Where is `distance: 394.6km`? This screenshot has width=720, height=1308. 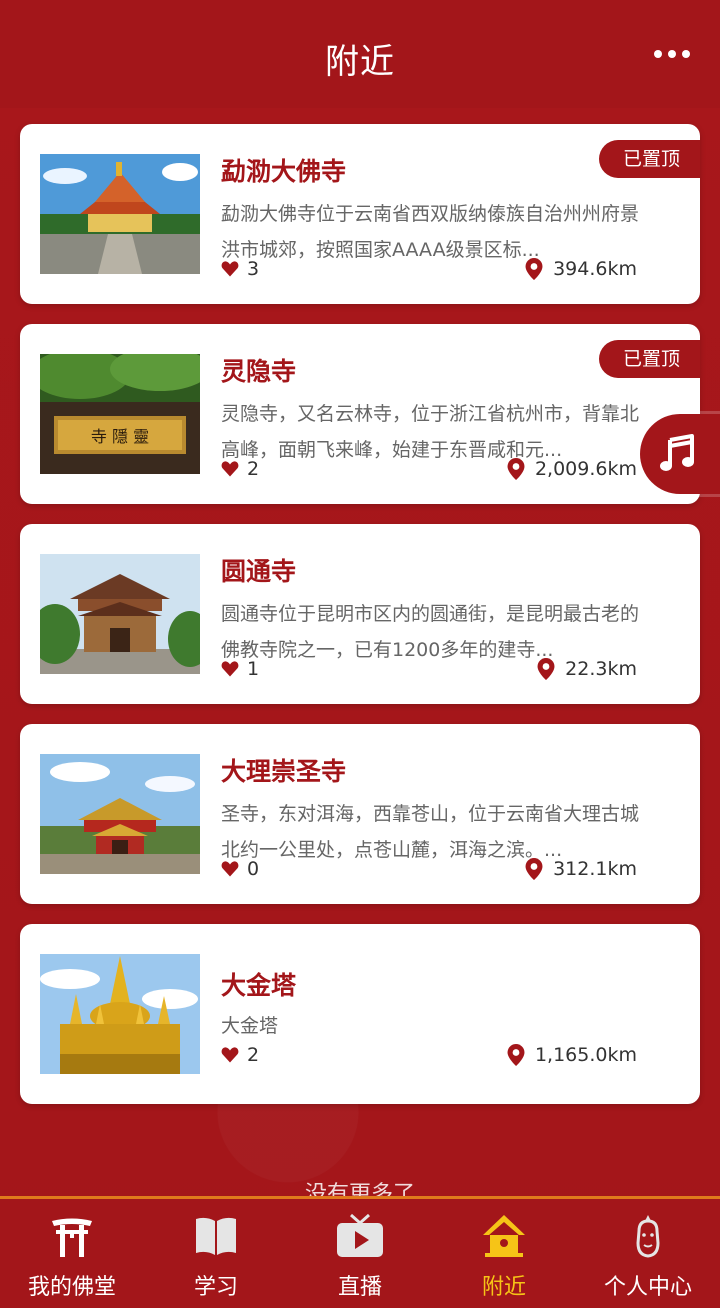 distance: 394.6km is located at coordinates (581, 269).